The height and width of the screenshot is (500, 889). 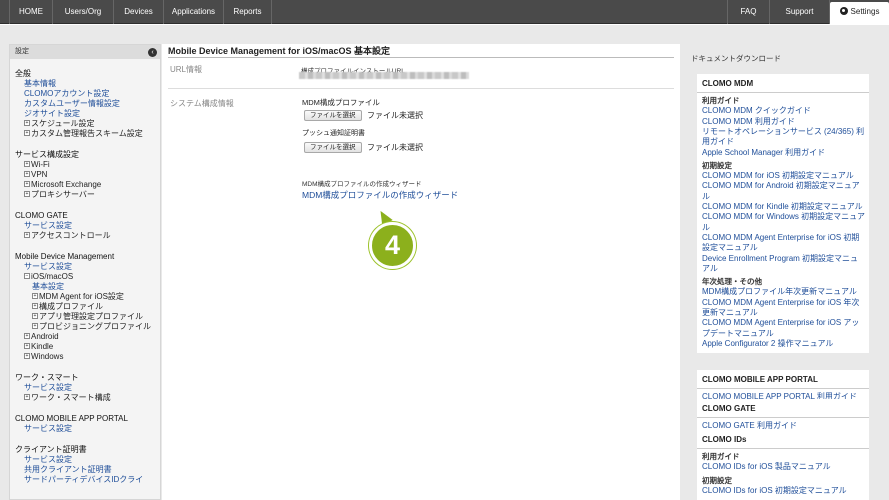 What do you see at coordinates (783, 217) in the screenshot?
I see `document-link: CLOMO MDM for Windows 初期設定マニュア` at bounding box center [783, 217].